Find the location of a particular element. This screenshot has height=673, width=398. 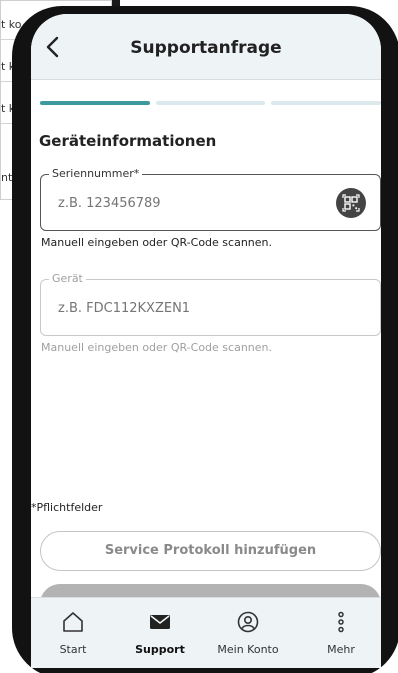

serial-number-field: Seriennummer* is located at coordinates (210, 199).